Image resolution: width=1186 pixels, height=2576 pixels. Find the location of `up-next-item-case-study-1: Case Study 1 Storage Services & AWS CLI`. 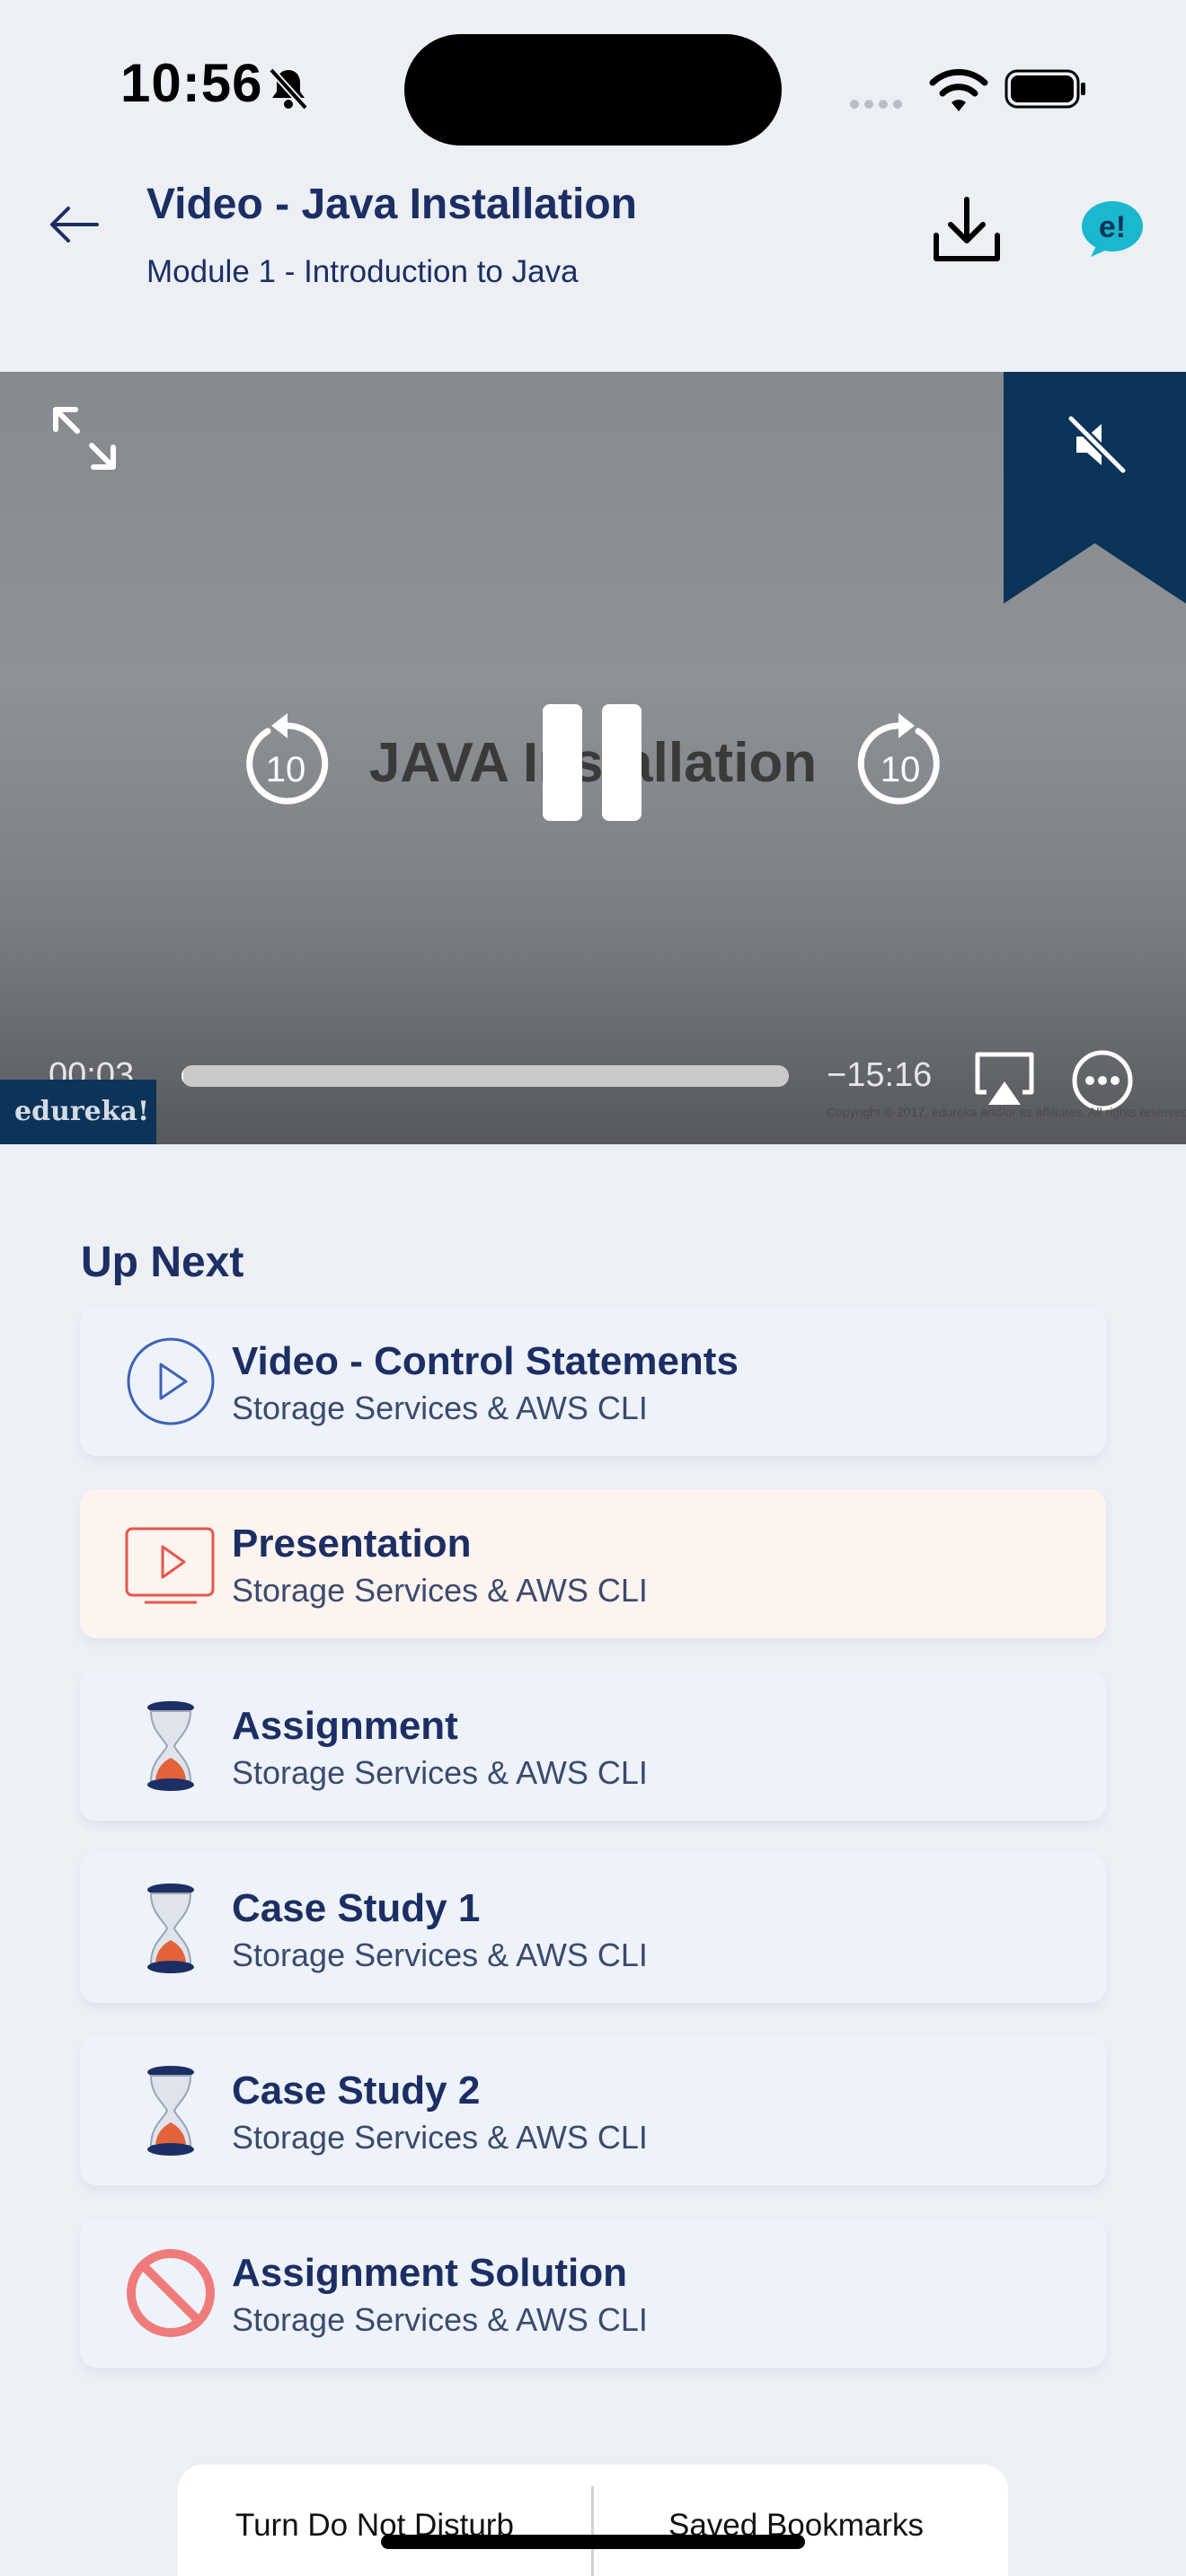

up-next-item-case-study-1: Case Study 1 Storage Services & AWS CLI is located at coordinates (593, 1928).